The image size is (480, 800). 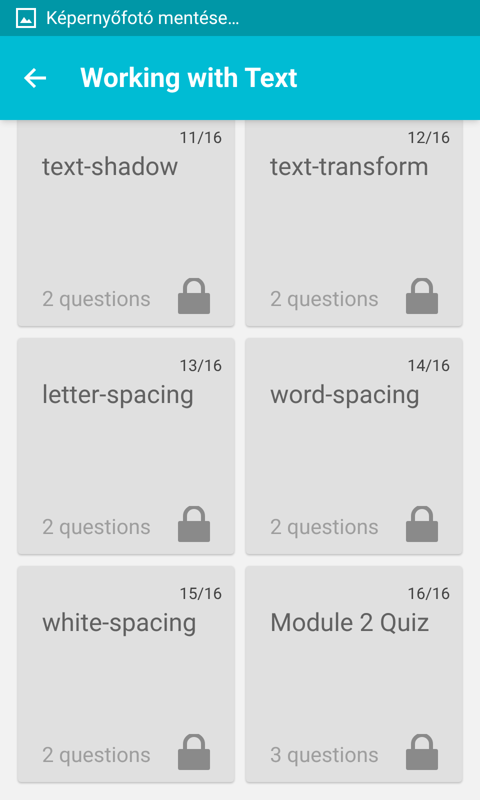 What do you see at coordinates (350, 168) in the screenshot?
I see `lesson-title: text-transform` at bounding box center [350, 168].